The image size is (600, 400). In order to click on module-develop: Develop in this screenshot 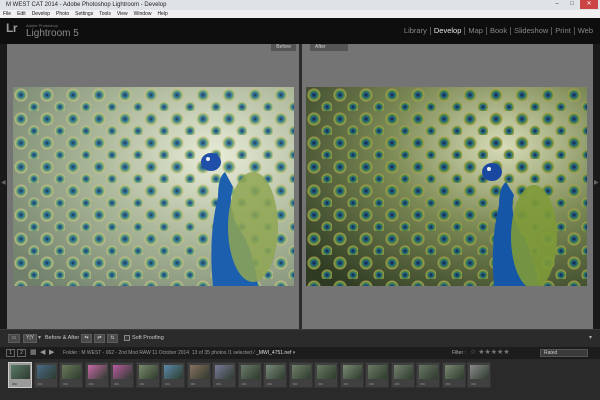, I will do `click(448, 31)`.